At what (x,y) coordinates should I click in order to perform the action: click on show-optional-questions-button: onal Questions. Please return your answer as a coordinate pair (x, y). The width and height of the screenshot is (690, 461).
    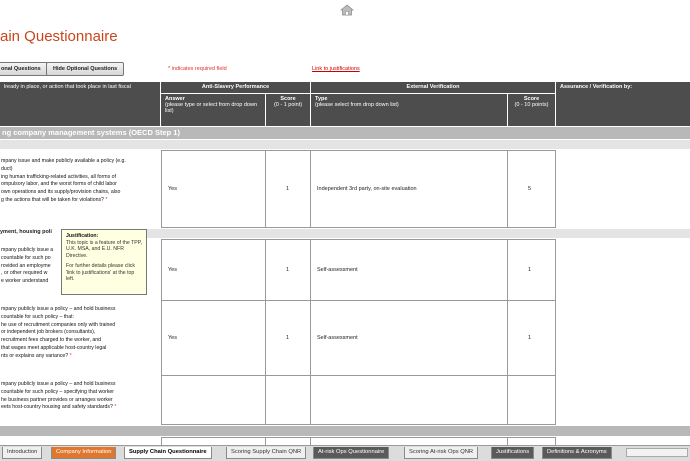
    Looking at the image, I should click on (24, 69).